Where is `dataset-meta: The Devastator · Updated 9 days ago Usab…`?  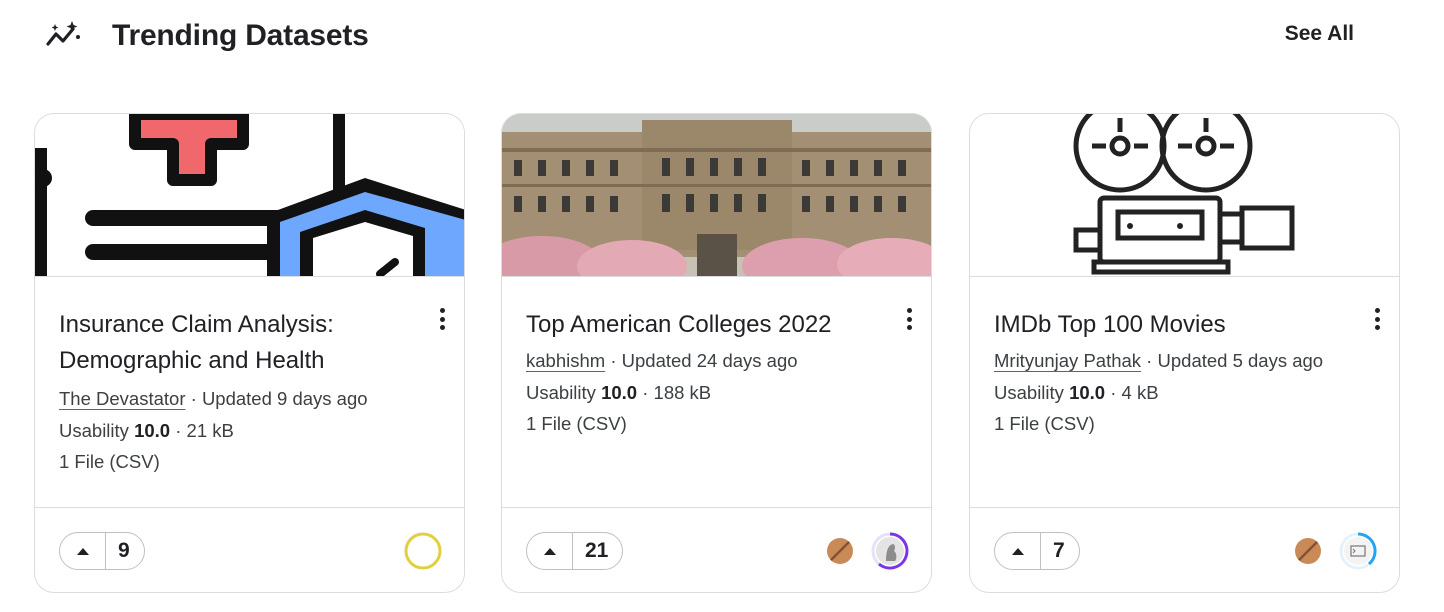
dataset-meta: The Devastator · Updated 9 days ago Usab… is located at coordinates (238, 430).